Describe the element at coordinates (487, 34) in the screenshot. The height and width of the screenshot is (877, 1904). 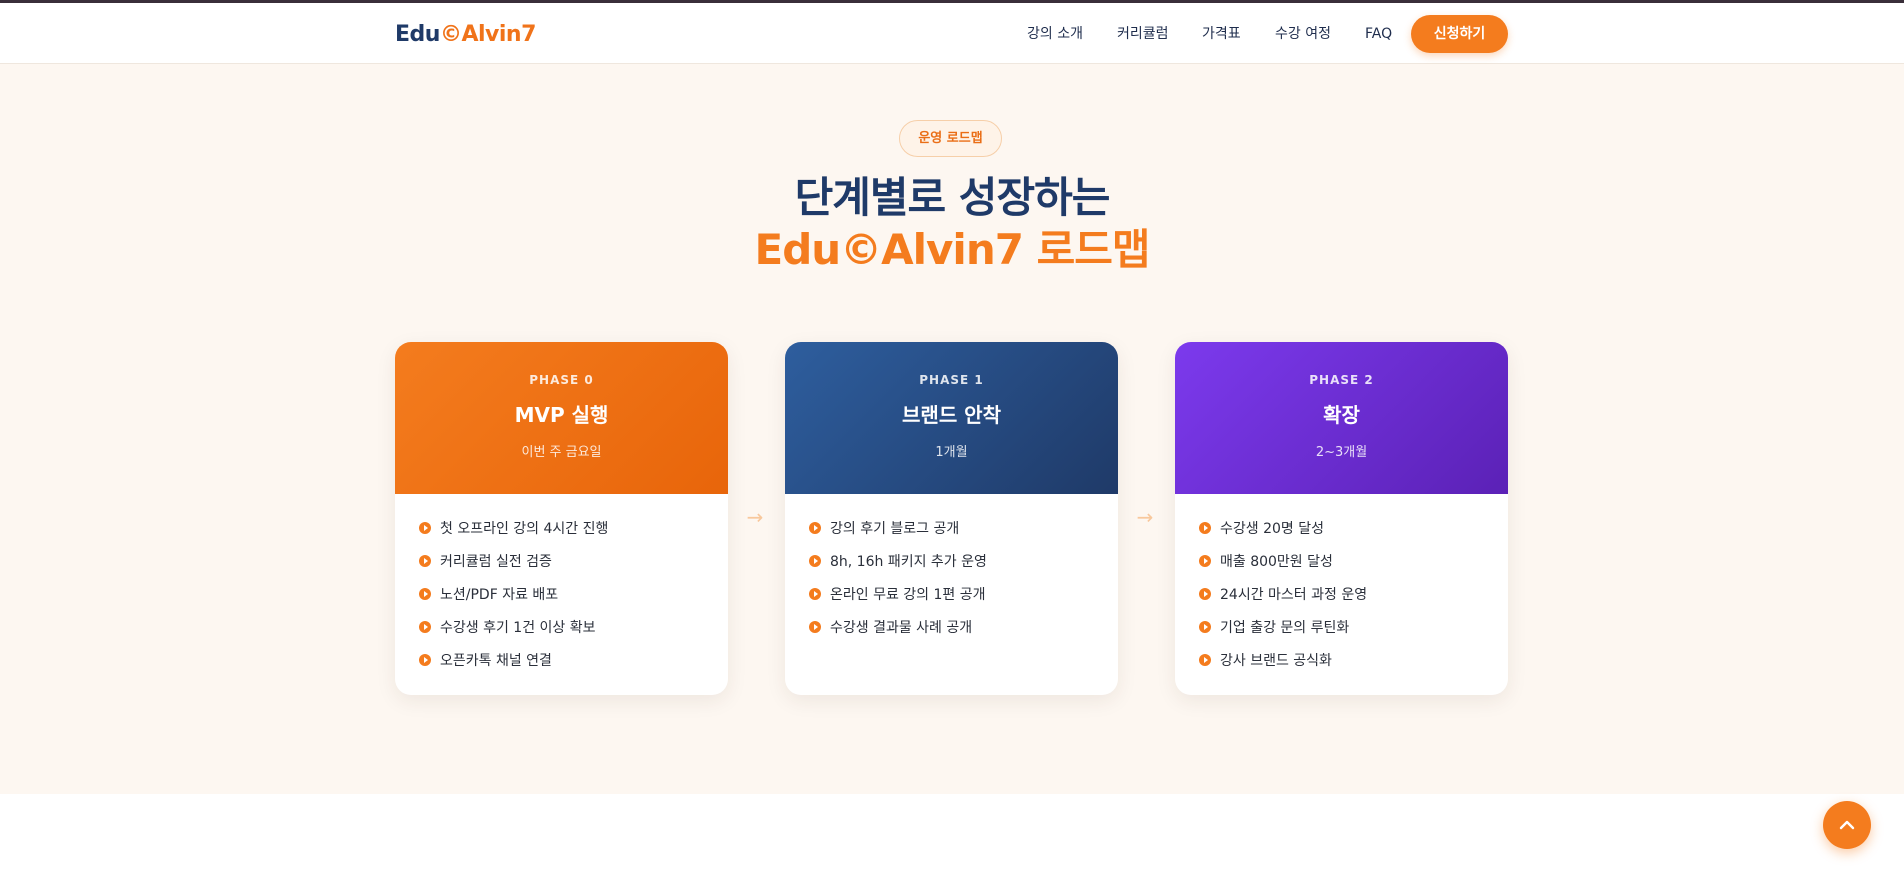
I see `logo-text-alvin: ©Alvin7` at that location.